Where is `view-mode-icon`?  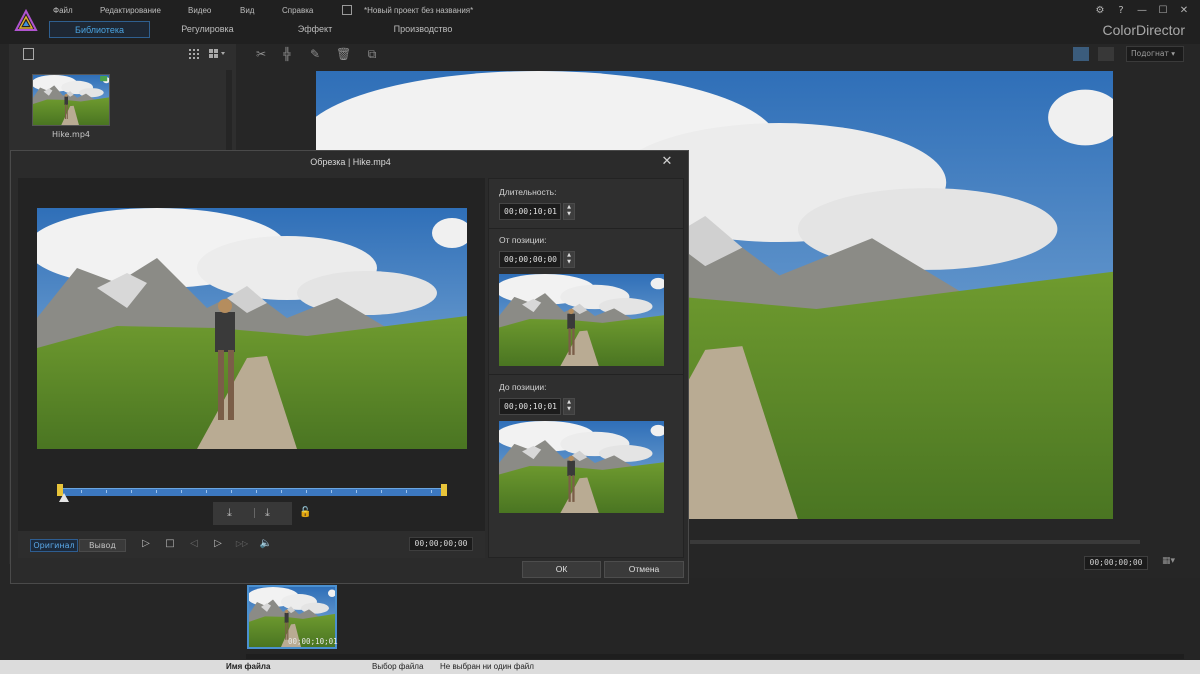
view-mode-icon is located at coordinates (217, 54).